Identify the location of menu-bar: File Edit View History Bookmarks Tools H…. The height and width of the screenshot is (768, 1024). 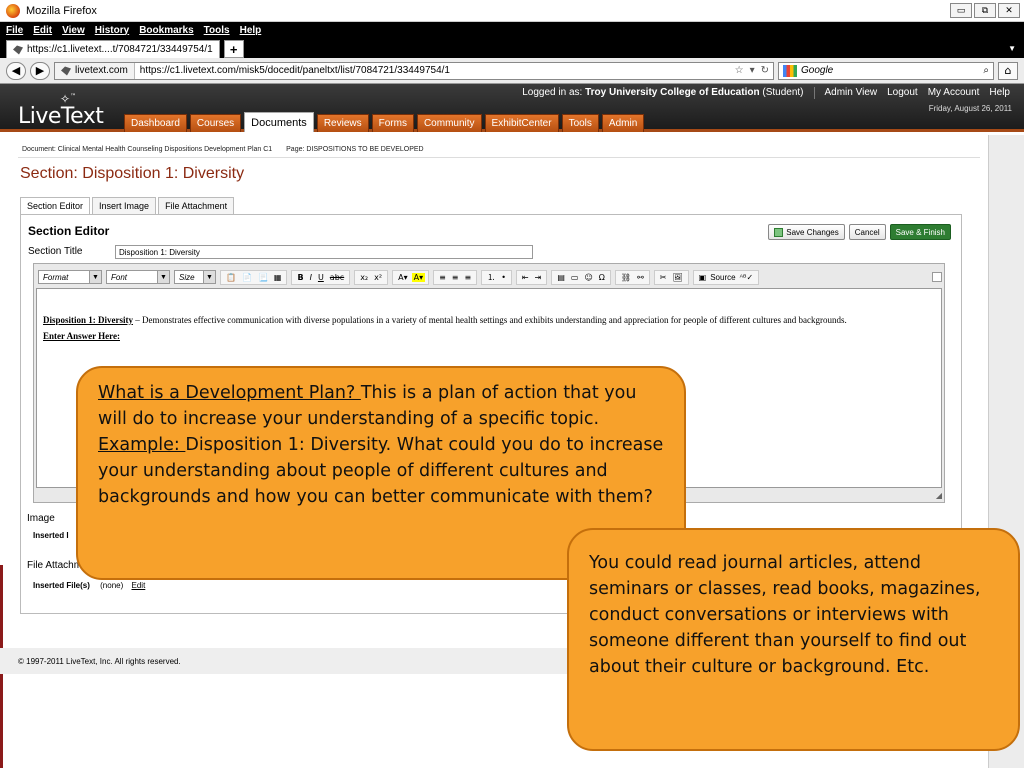
(512, 30).